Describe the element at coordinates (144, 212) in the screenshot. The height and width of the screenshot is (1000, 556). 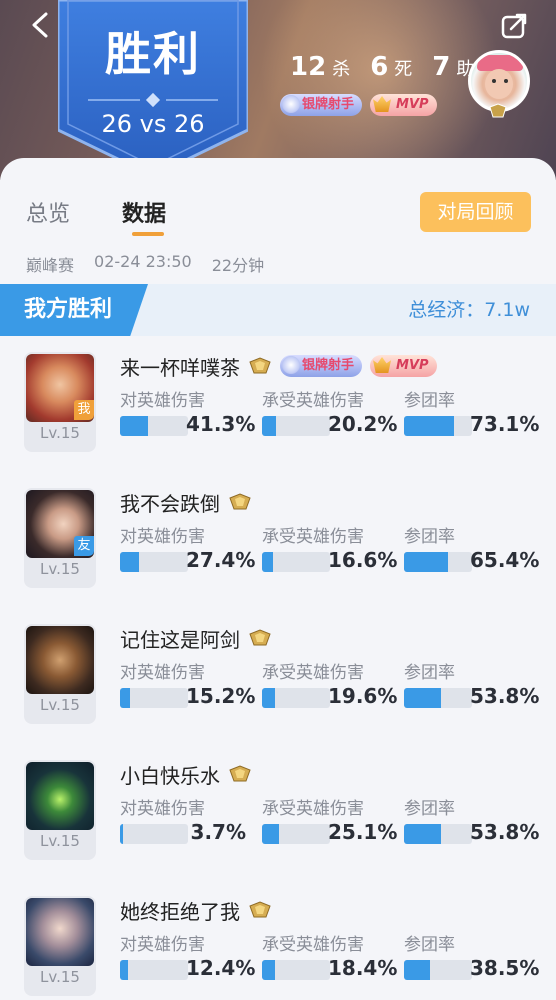
I see `tab-data: 数据` at that location.